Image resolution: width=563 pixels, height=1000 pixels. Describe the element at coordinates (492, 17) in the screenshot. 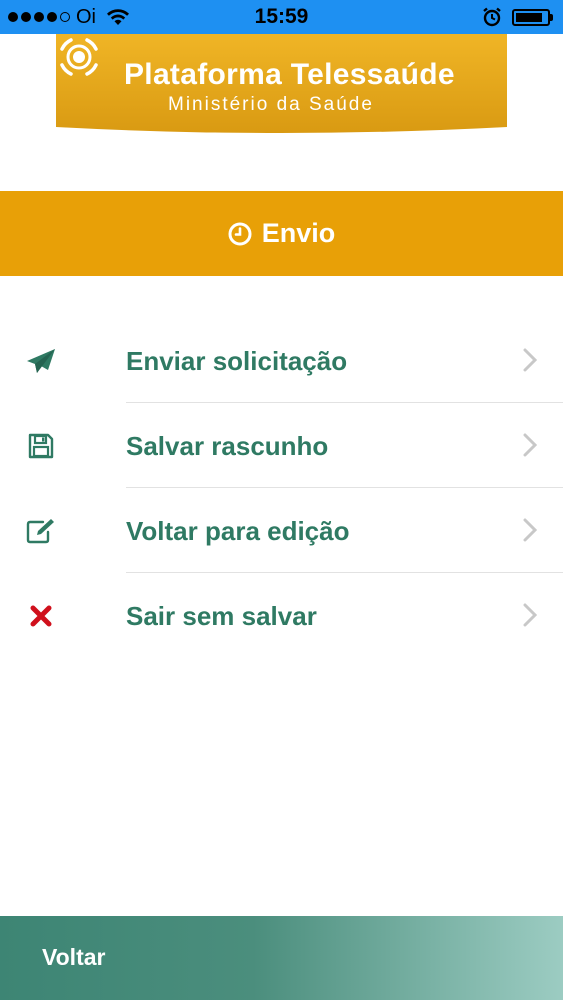

I see `alarm-clock-icon` at that location.